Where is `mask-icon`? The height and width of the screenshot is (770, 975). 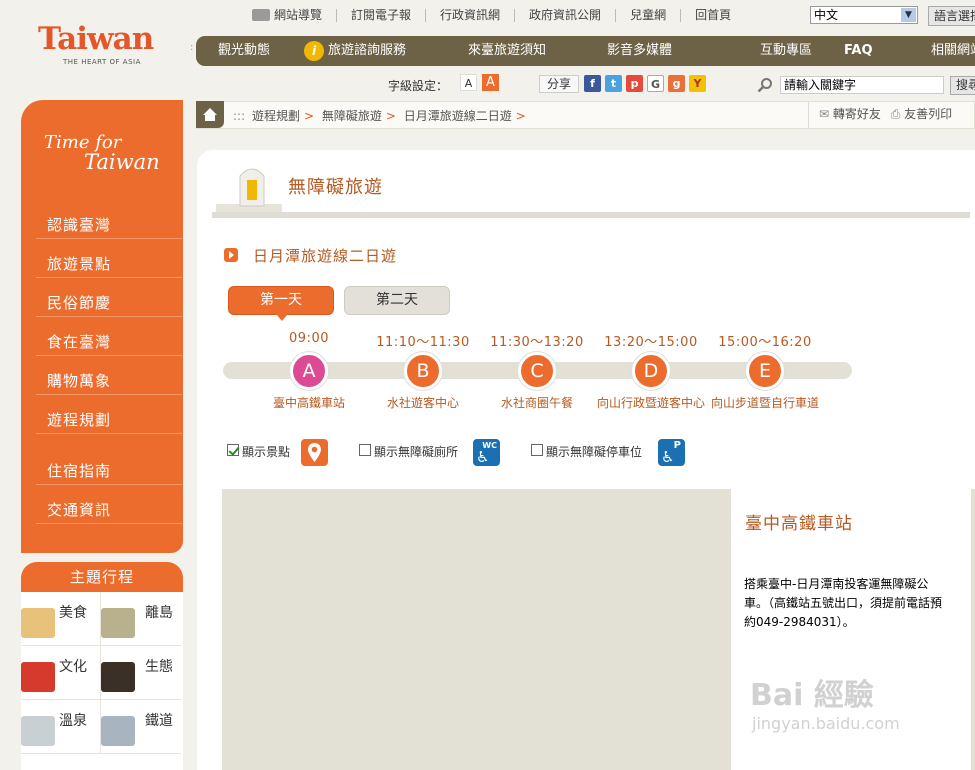 mask-icon is located at coordinates (38, 677).